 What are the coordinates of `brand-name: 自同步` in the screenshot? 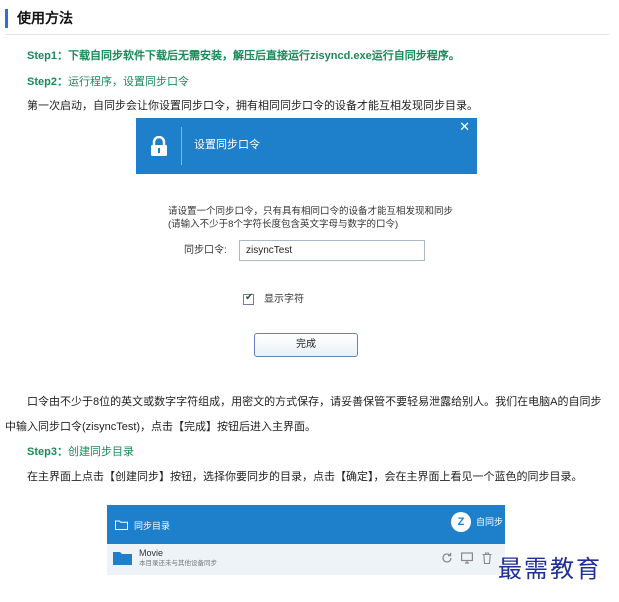 It's located at (490, 522).